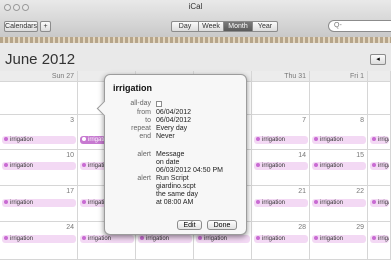 The image size is (391, 260). What do you see at coordinates (177, 194) in the screenshot?
I see `alert-script-timing: the same day` at bounding box center [177, 194].